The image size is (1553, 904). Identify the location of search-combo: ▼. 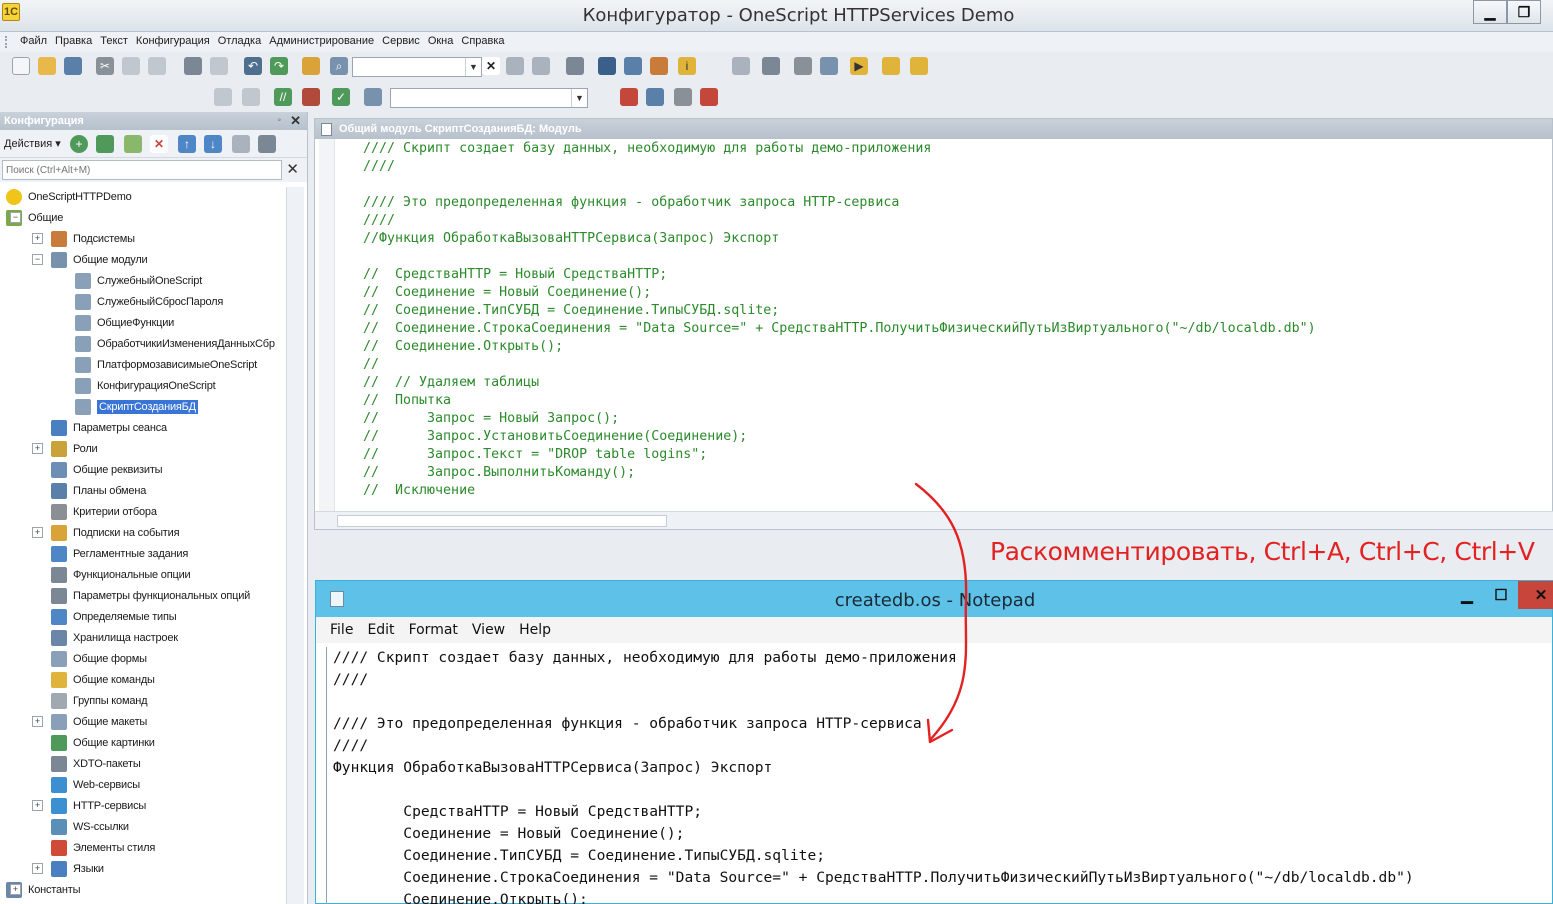
(417, 67).